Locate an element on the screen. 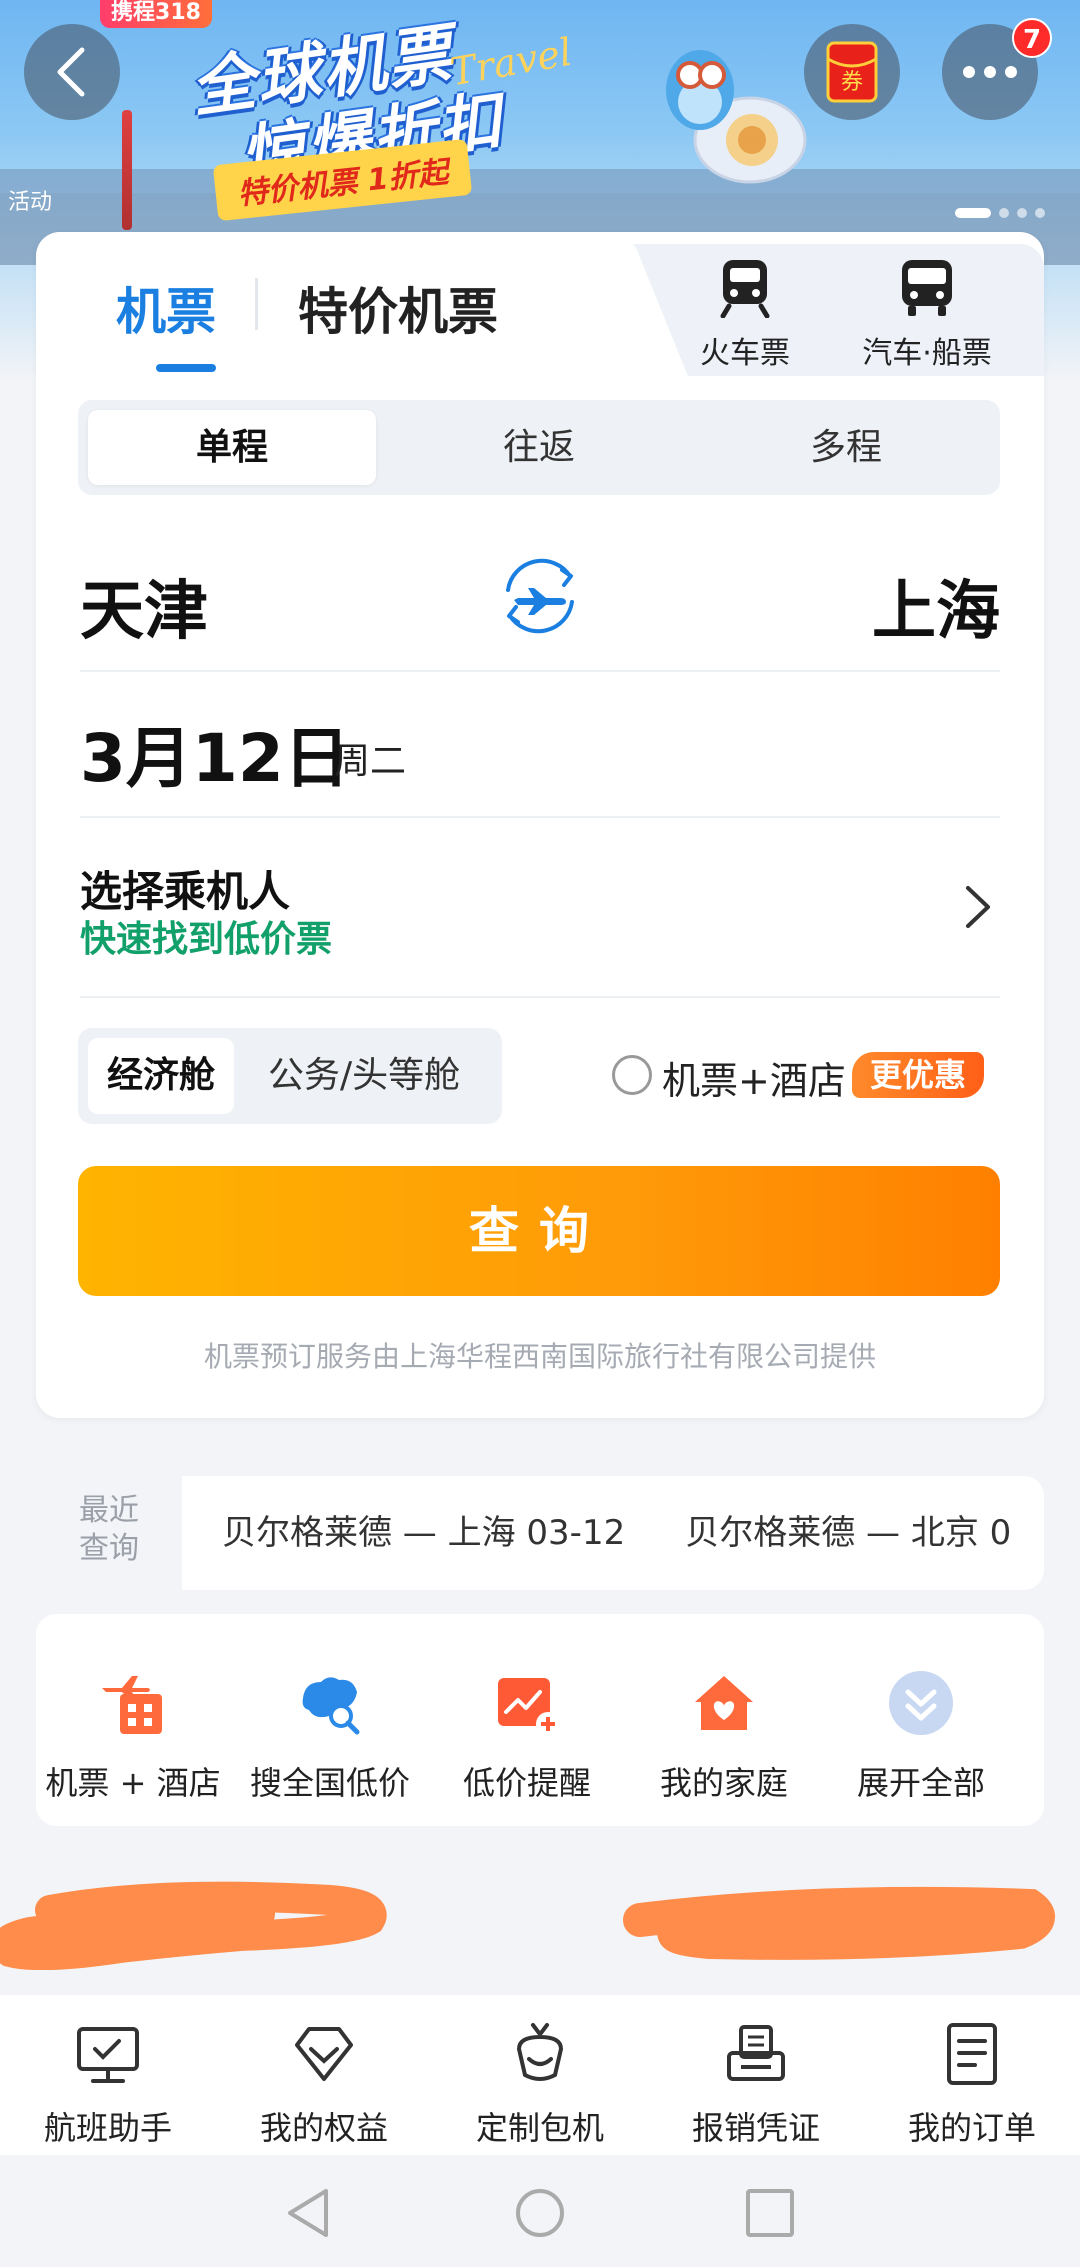  quick-expand-all-label: 展开全部 is located at coordinates (920, 1783).